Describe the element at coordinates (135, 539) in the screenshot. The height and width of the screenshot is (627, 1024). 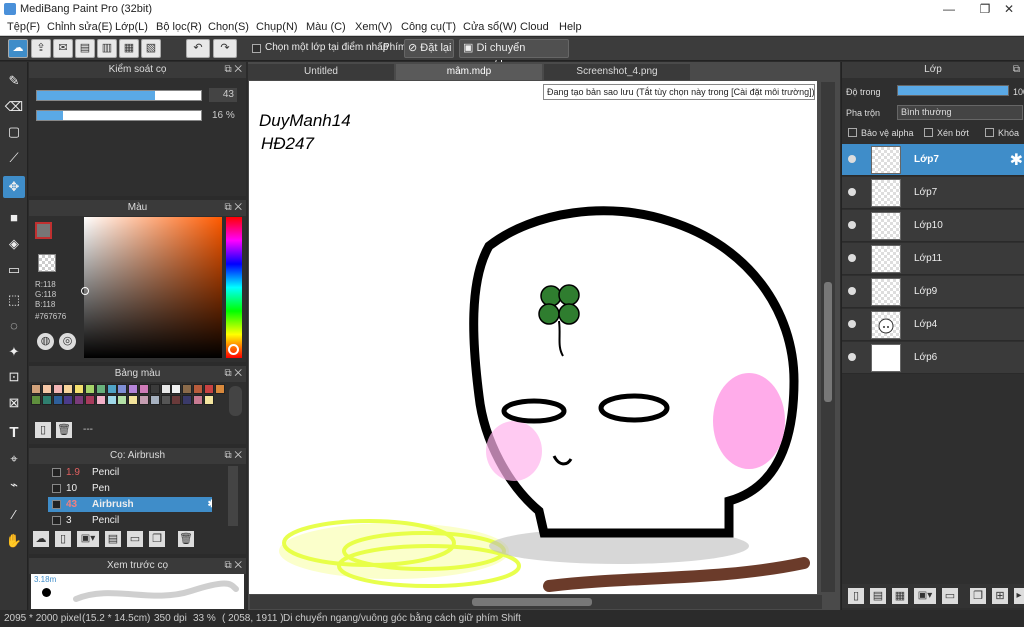
I see `folder-icon: ▭` at that location.